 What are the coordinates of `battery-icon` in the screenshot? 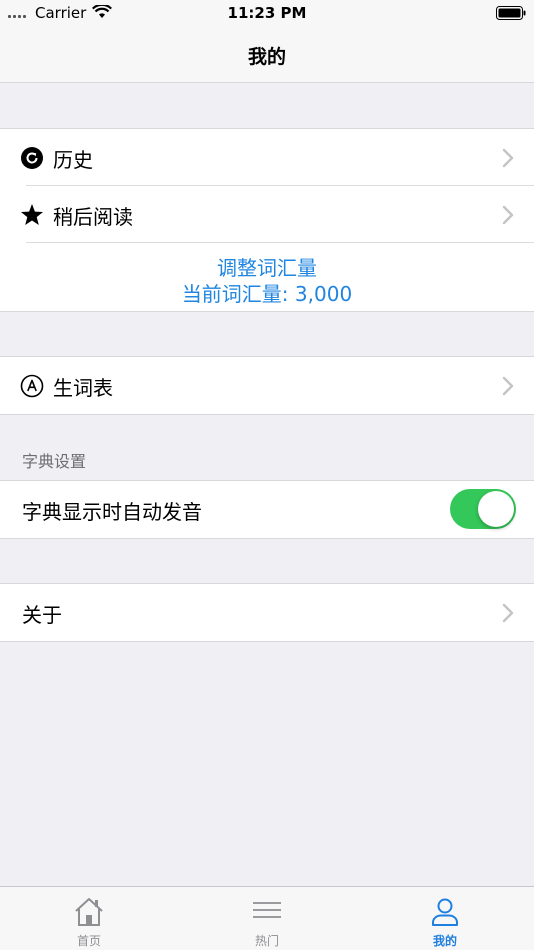 It's located at (511, 13).